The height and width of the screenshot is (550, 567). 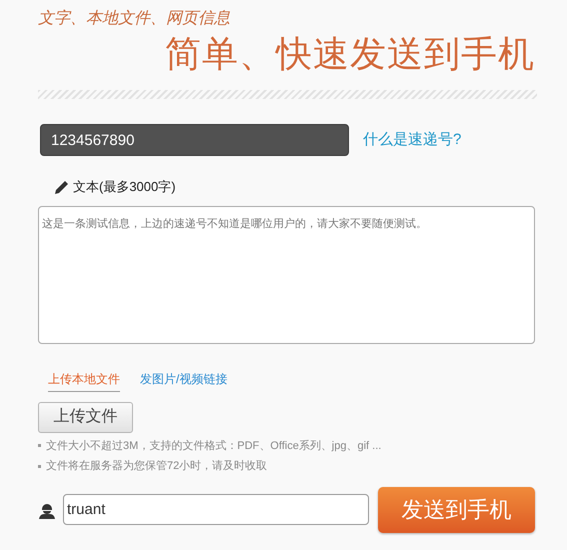 What do you see at coordinates (62, 186) in the screenshot?
I see `pencil-icon` at bounding box center [62, 186].